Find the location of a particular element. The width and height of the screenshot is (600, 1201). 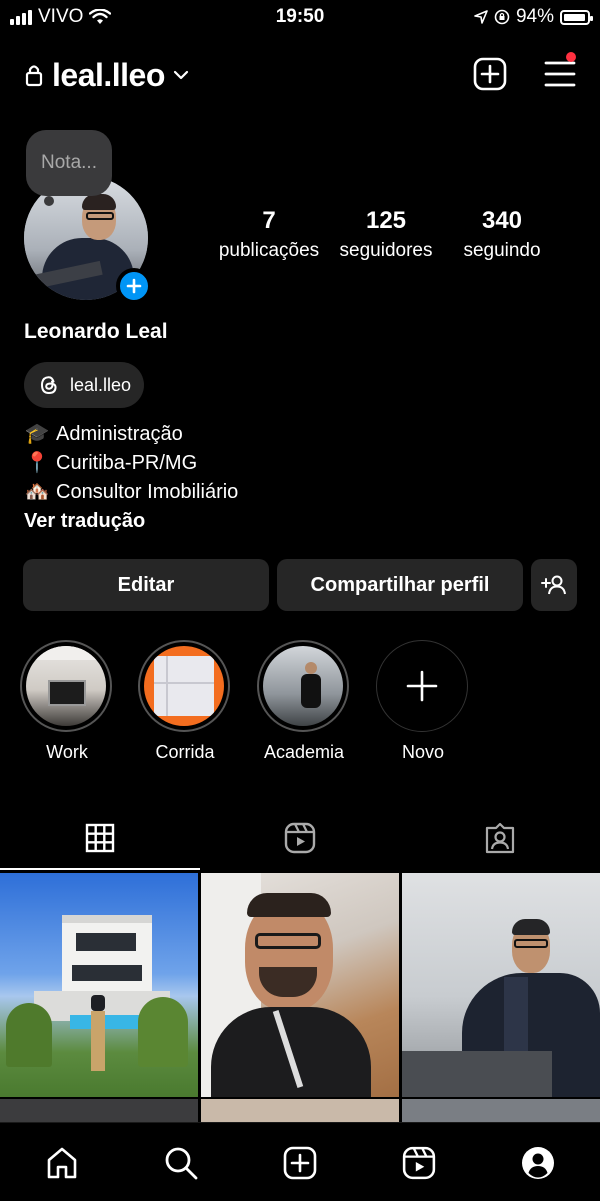

chevron-down-icon is located at coordinates (181, 75).